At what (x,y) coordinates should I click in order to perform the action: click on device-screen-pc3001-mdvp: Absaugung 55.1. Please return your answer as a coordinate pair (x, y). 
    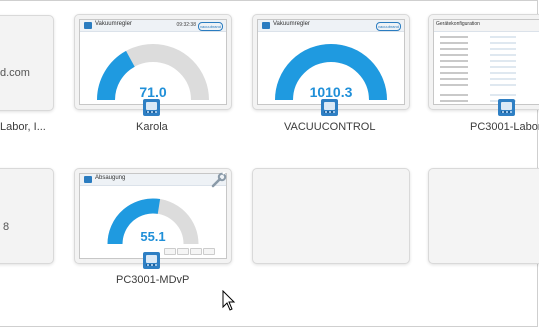
    Looking at the image, I should click on (153, 216).